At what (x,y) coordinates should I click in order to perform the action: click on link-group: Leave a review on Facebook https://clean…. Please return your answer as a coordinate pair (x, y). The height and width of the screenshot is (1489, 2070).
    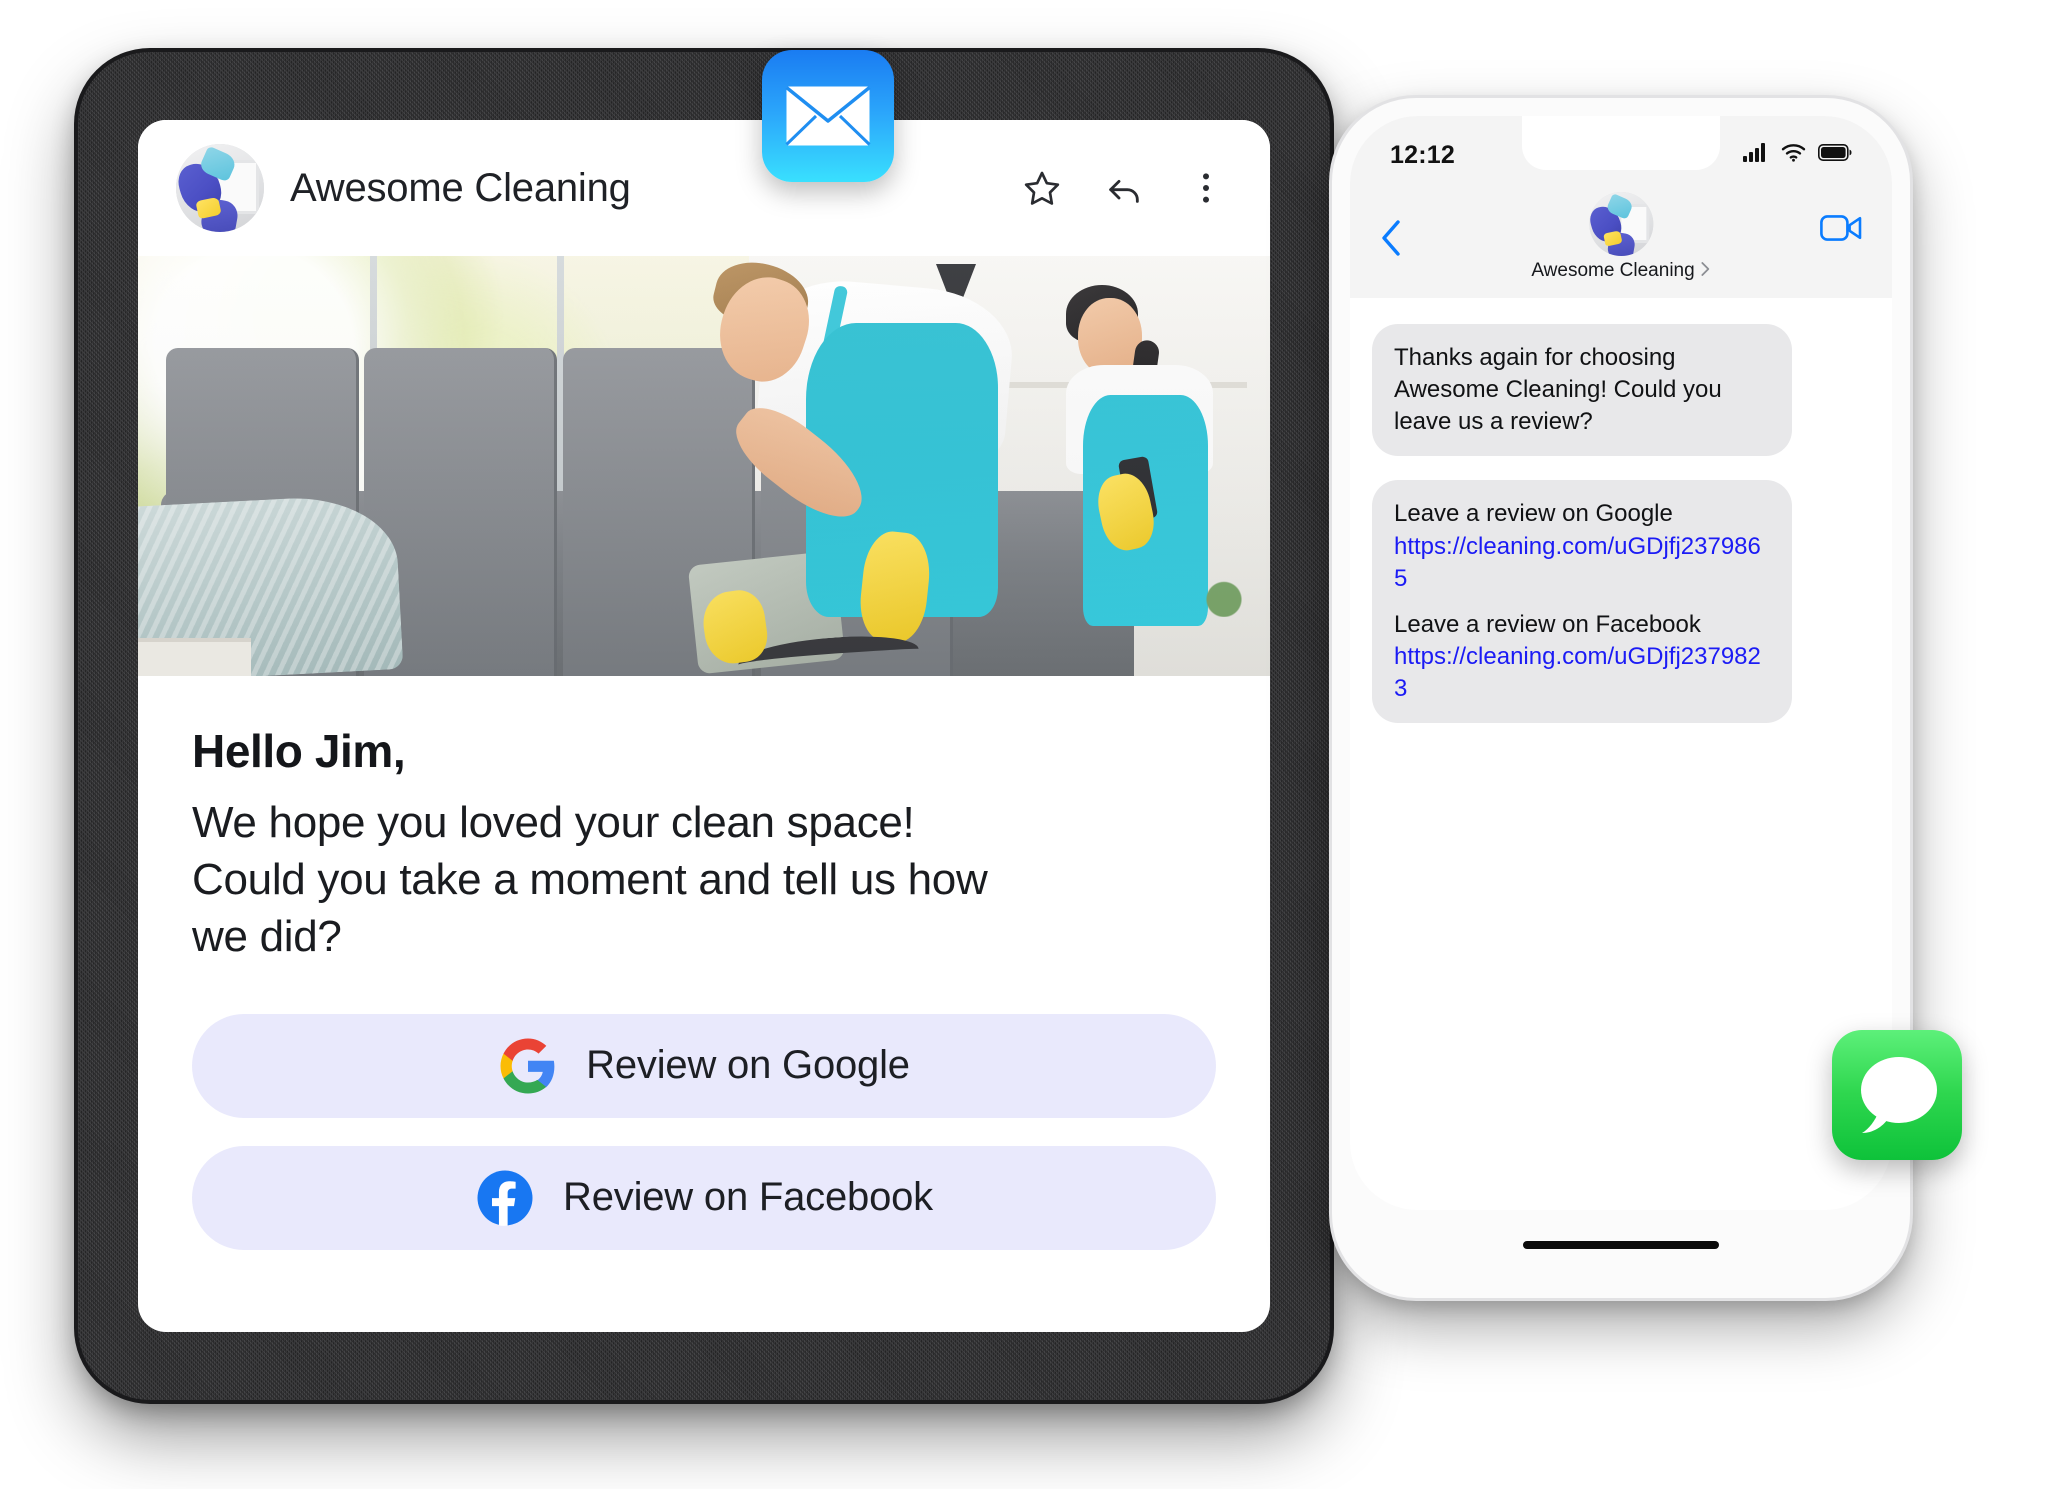
    Looking at the image, I should click on (1582, 657).